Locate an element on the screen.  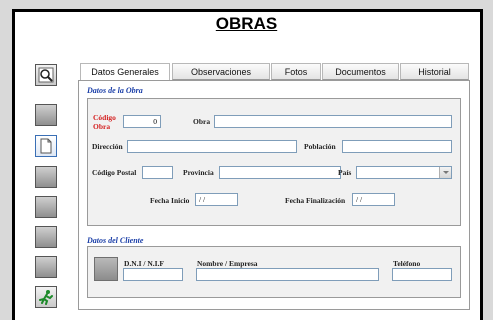
pais-value is located at coordinates (360, 172).